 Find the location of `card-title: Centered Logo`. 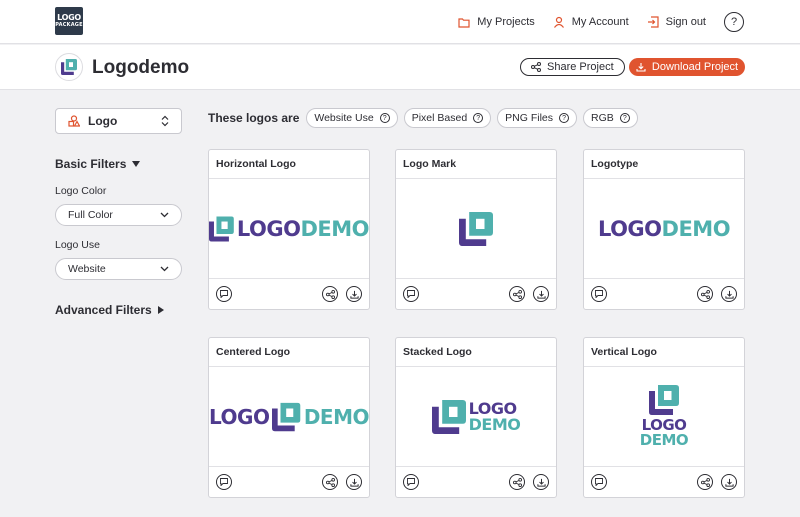

card-title: Centered Logo is located at coordinates (289, 352).